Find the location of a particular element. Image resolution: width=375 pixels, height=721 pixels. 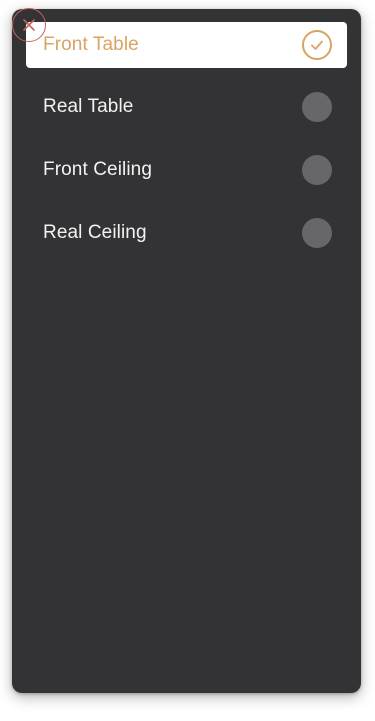

option-real-ceiling: Real Ceiling is located at coordinates (186, 233).